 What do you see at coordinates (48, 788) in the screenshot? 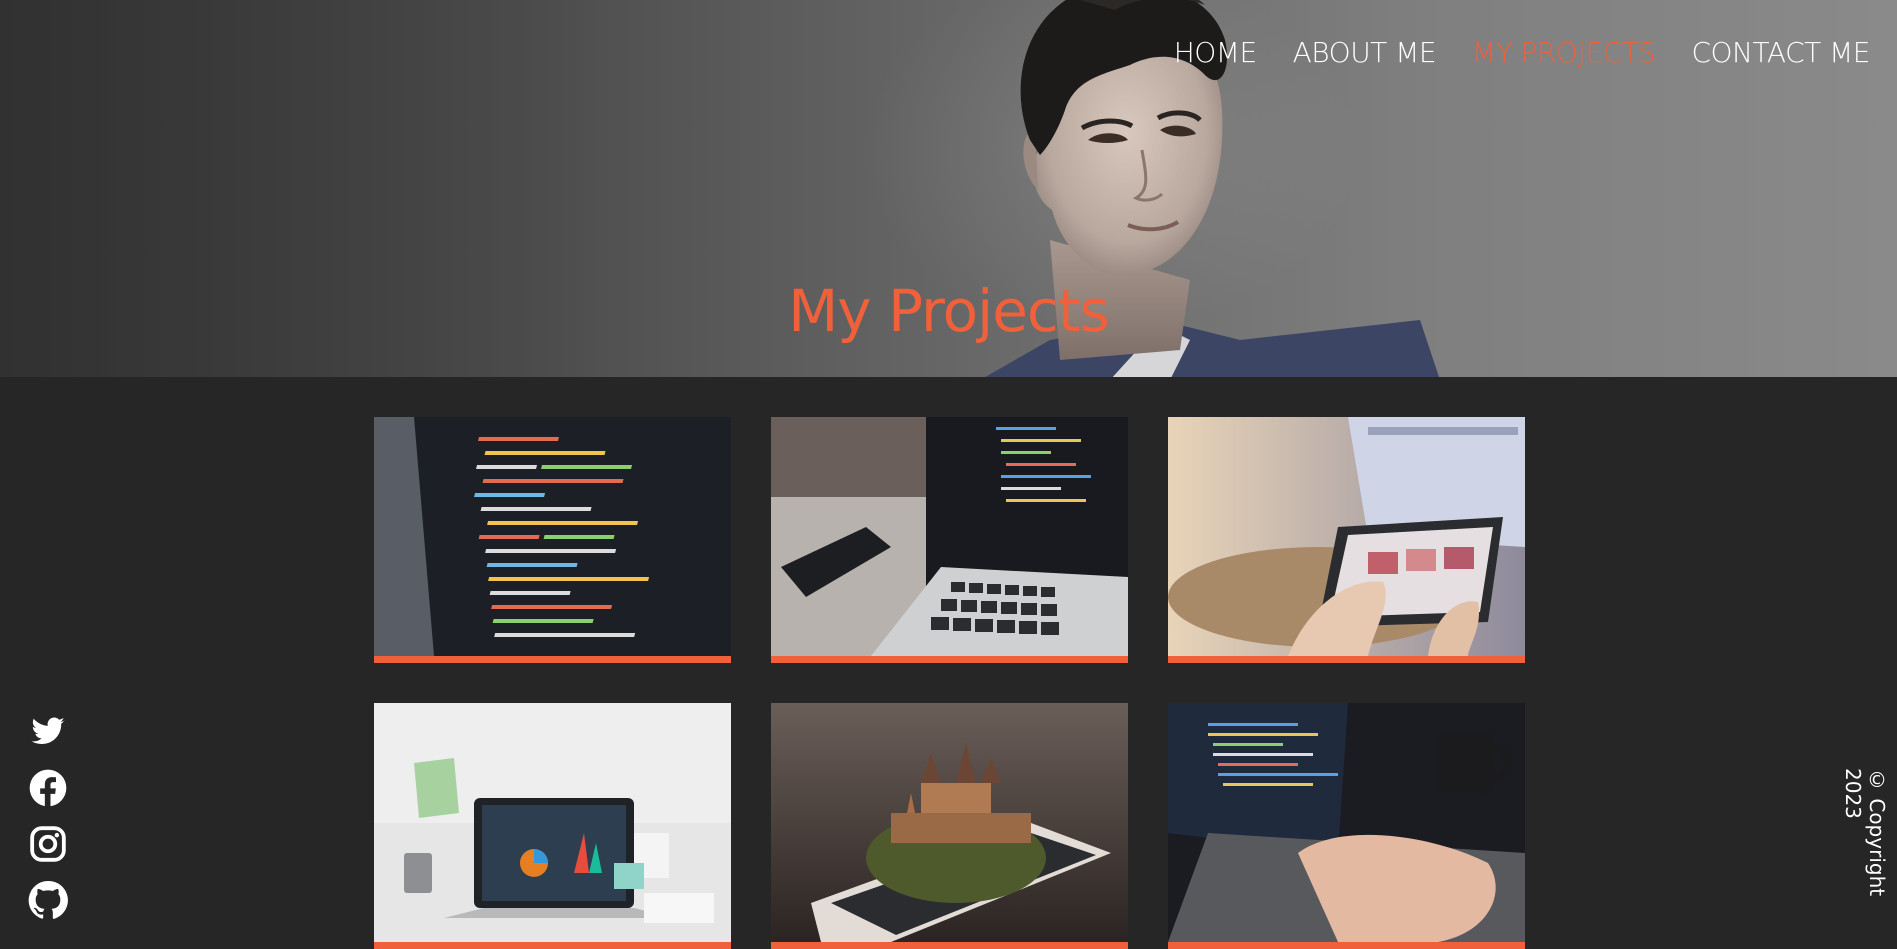
I see `facebook-icon` at bounding box center [48, 788].